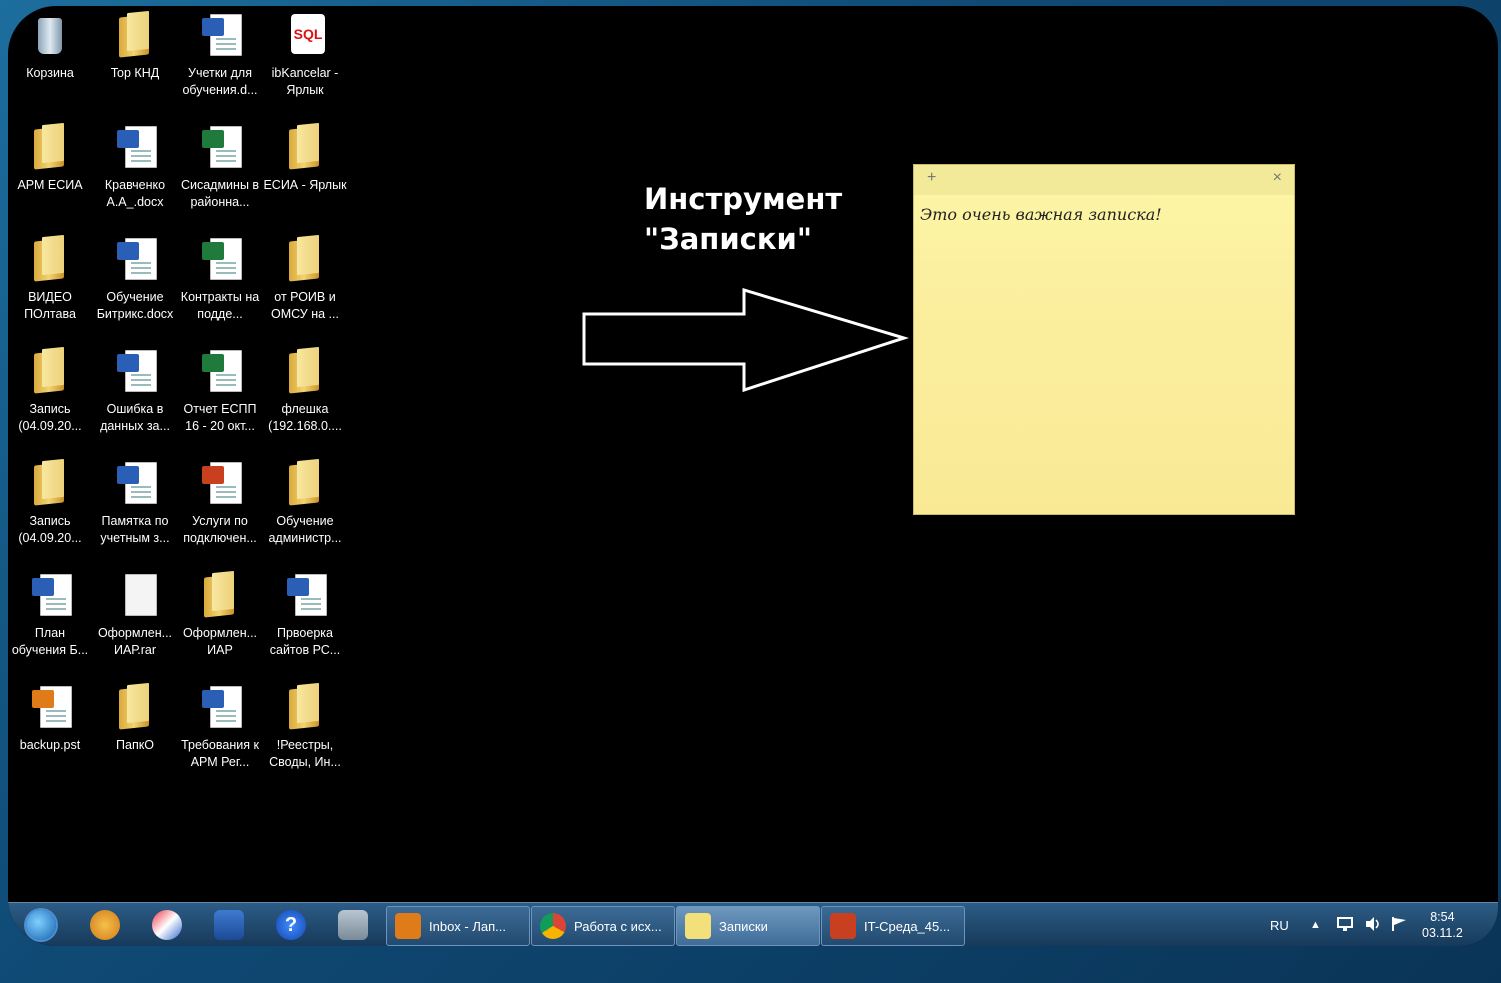 The width and height of the screenshot is (1501, 983). What do you see at coordinates (50, 284) in the screenshot?
I see `desktop-icon: ВИДЕО ПОлтава` at bounding box center [50, 284].